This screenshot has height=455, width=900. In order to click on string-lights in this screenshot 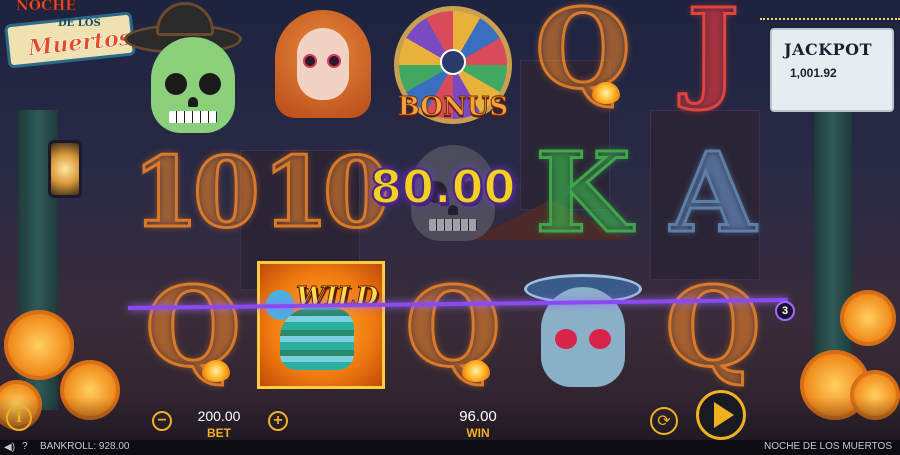, I will do `click(830, 10)`.